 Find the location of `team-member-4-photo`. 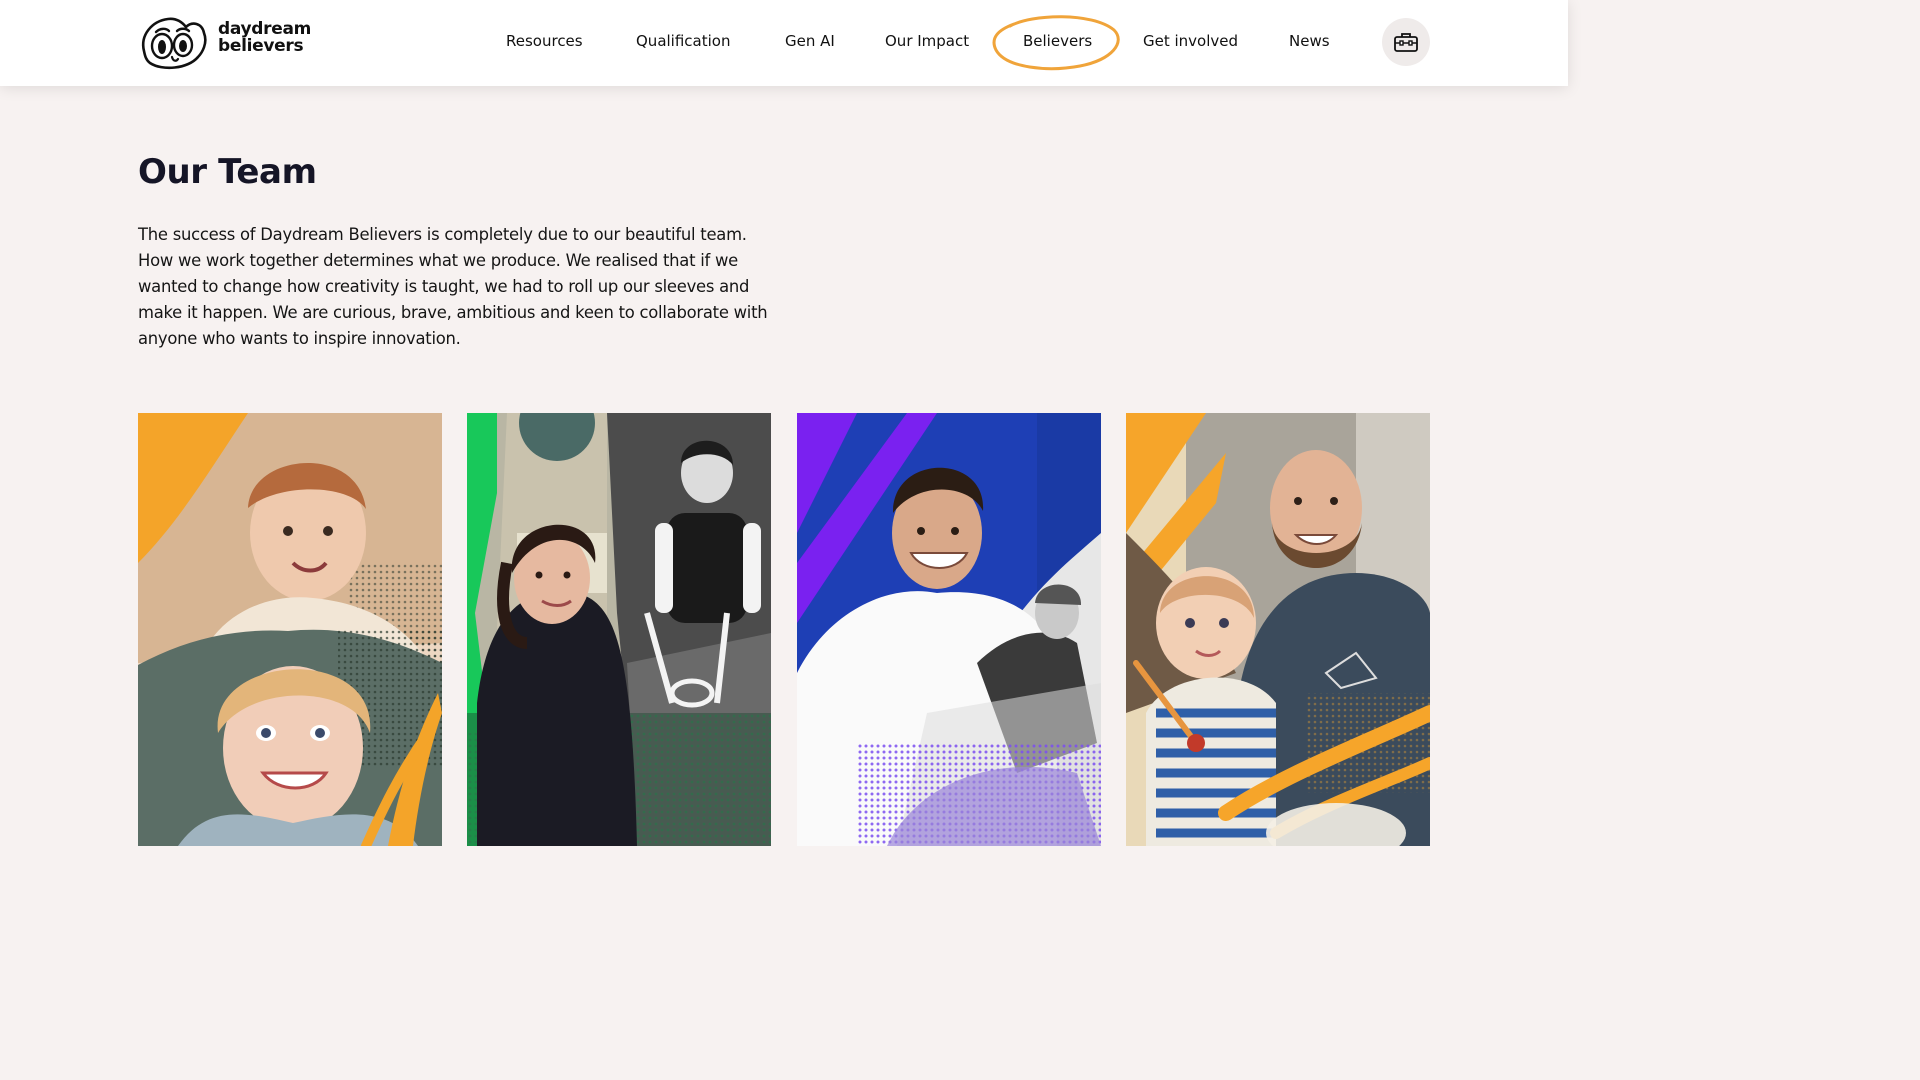

team-member-4-photo is located at coordinates (1278, 629).